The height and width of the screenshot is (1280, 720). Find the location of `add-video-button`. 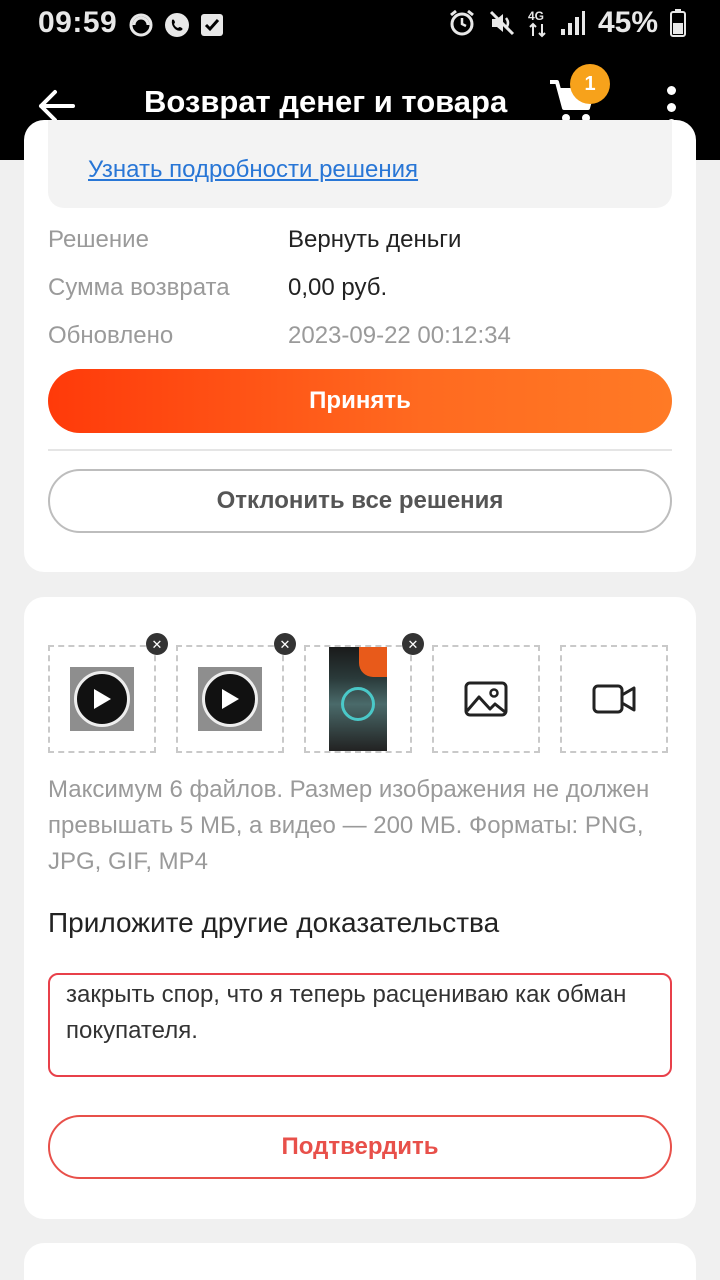

add-video-button is located at coordinates (614, 699).